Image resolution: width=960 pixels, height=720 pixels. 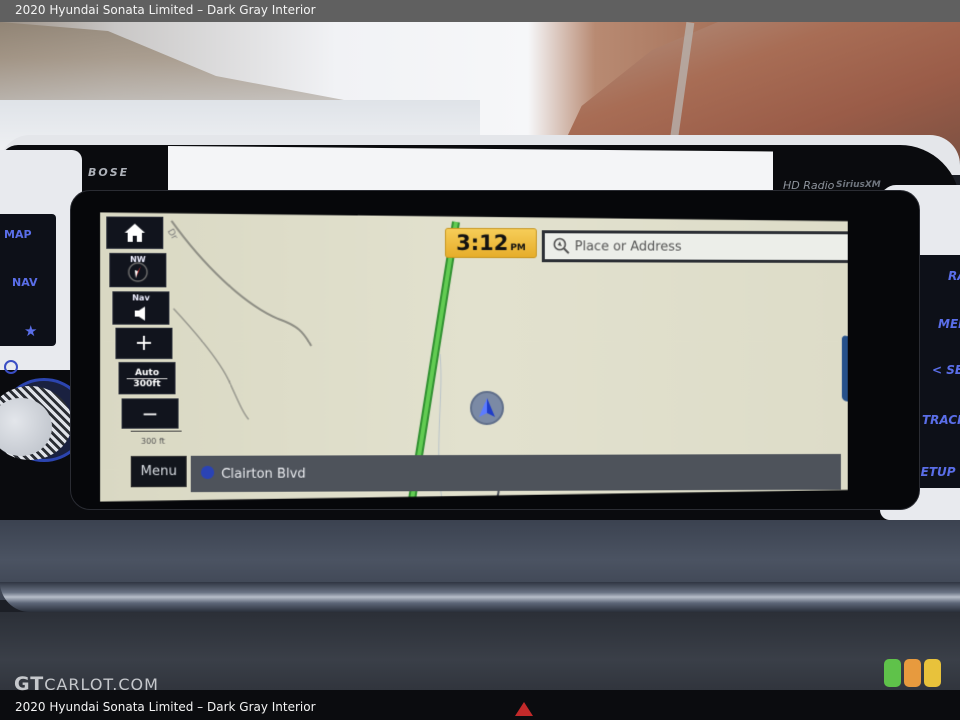 What do you see at coordinates (628, 246) in the screenshot?
I see `search-placeholder: Place or Address` at bounding box center [628, 246].